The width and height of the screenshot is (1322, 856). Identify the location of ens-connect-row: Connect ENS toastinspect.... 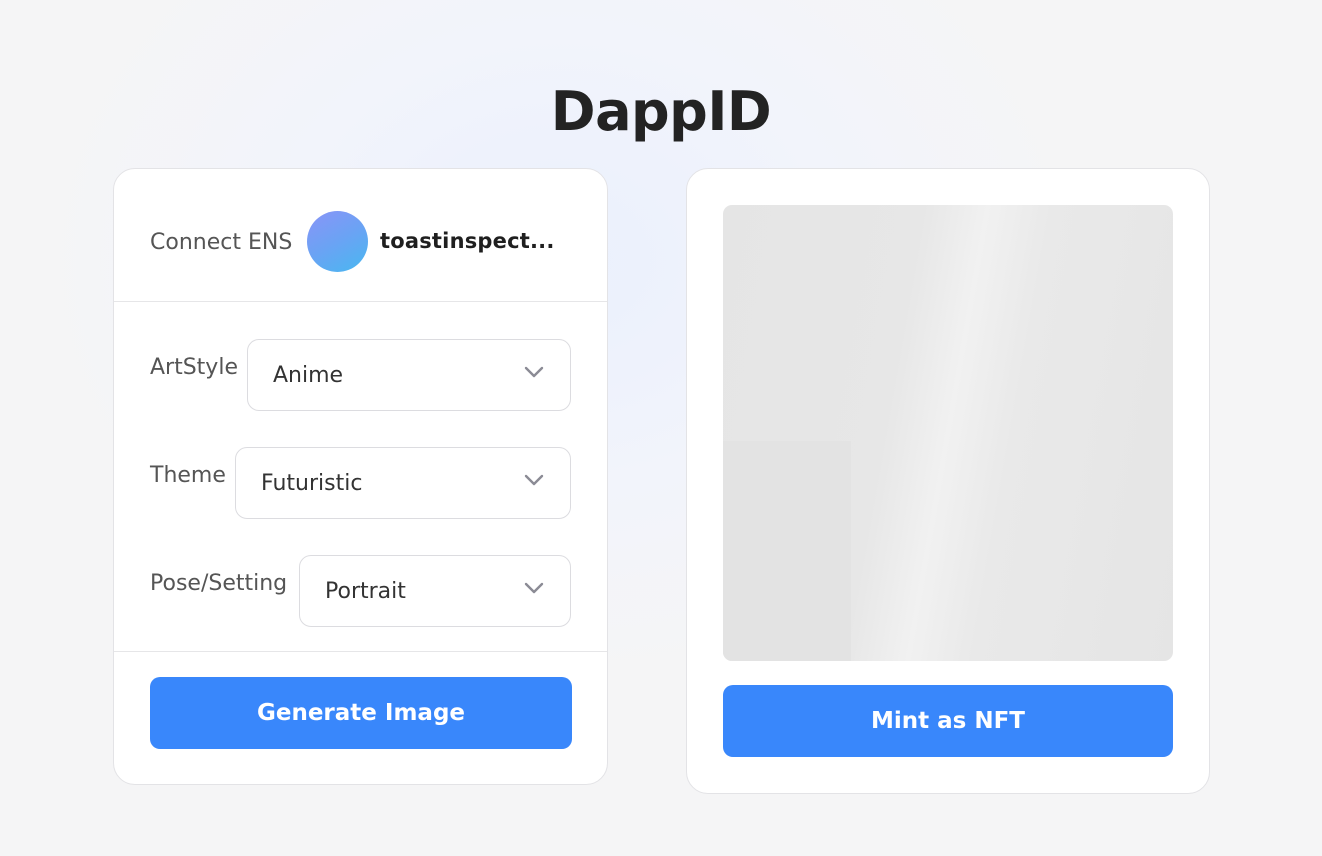
(360, 235).